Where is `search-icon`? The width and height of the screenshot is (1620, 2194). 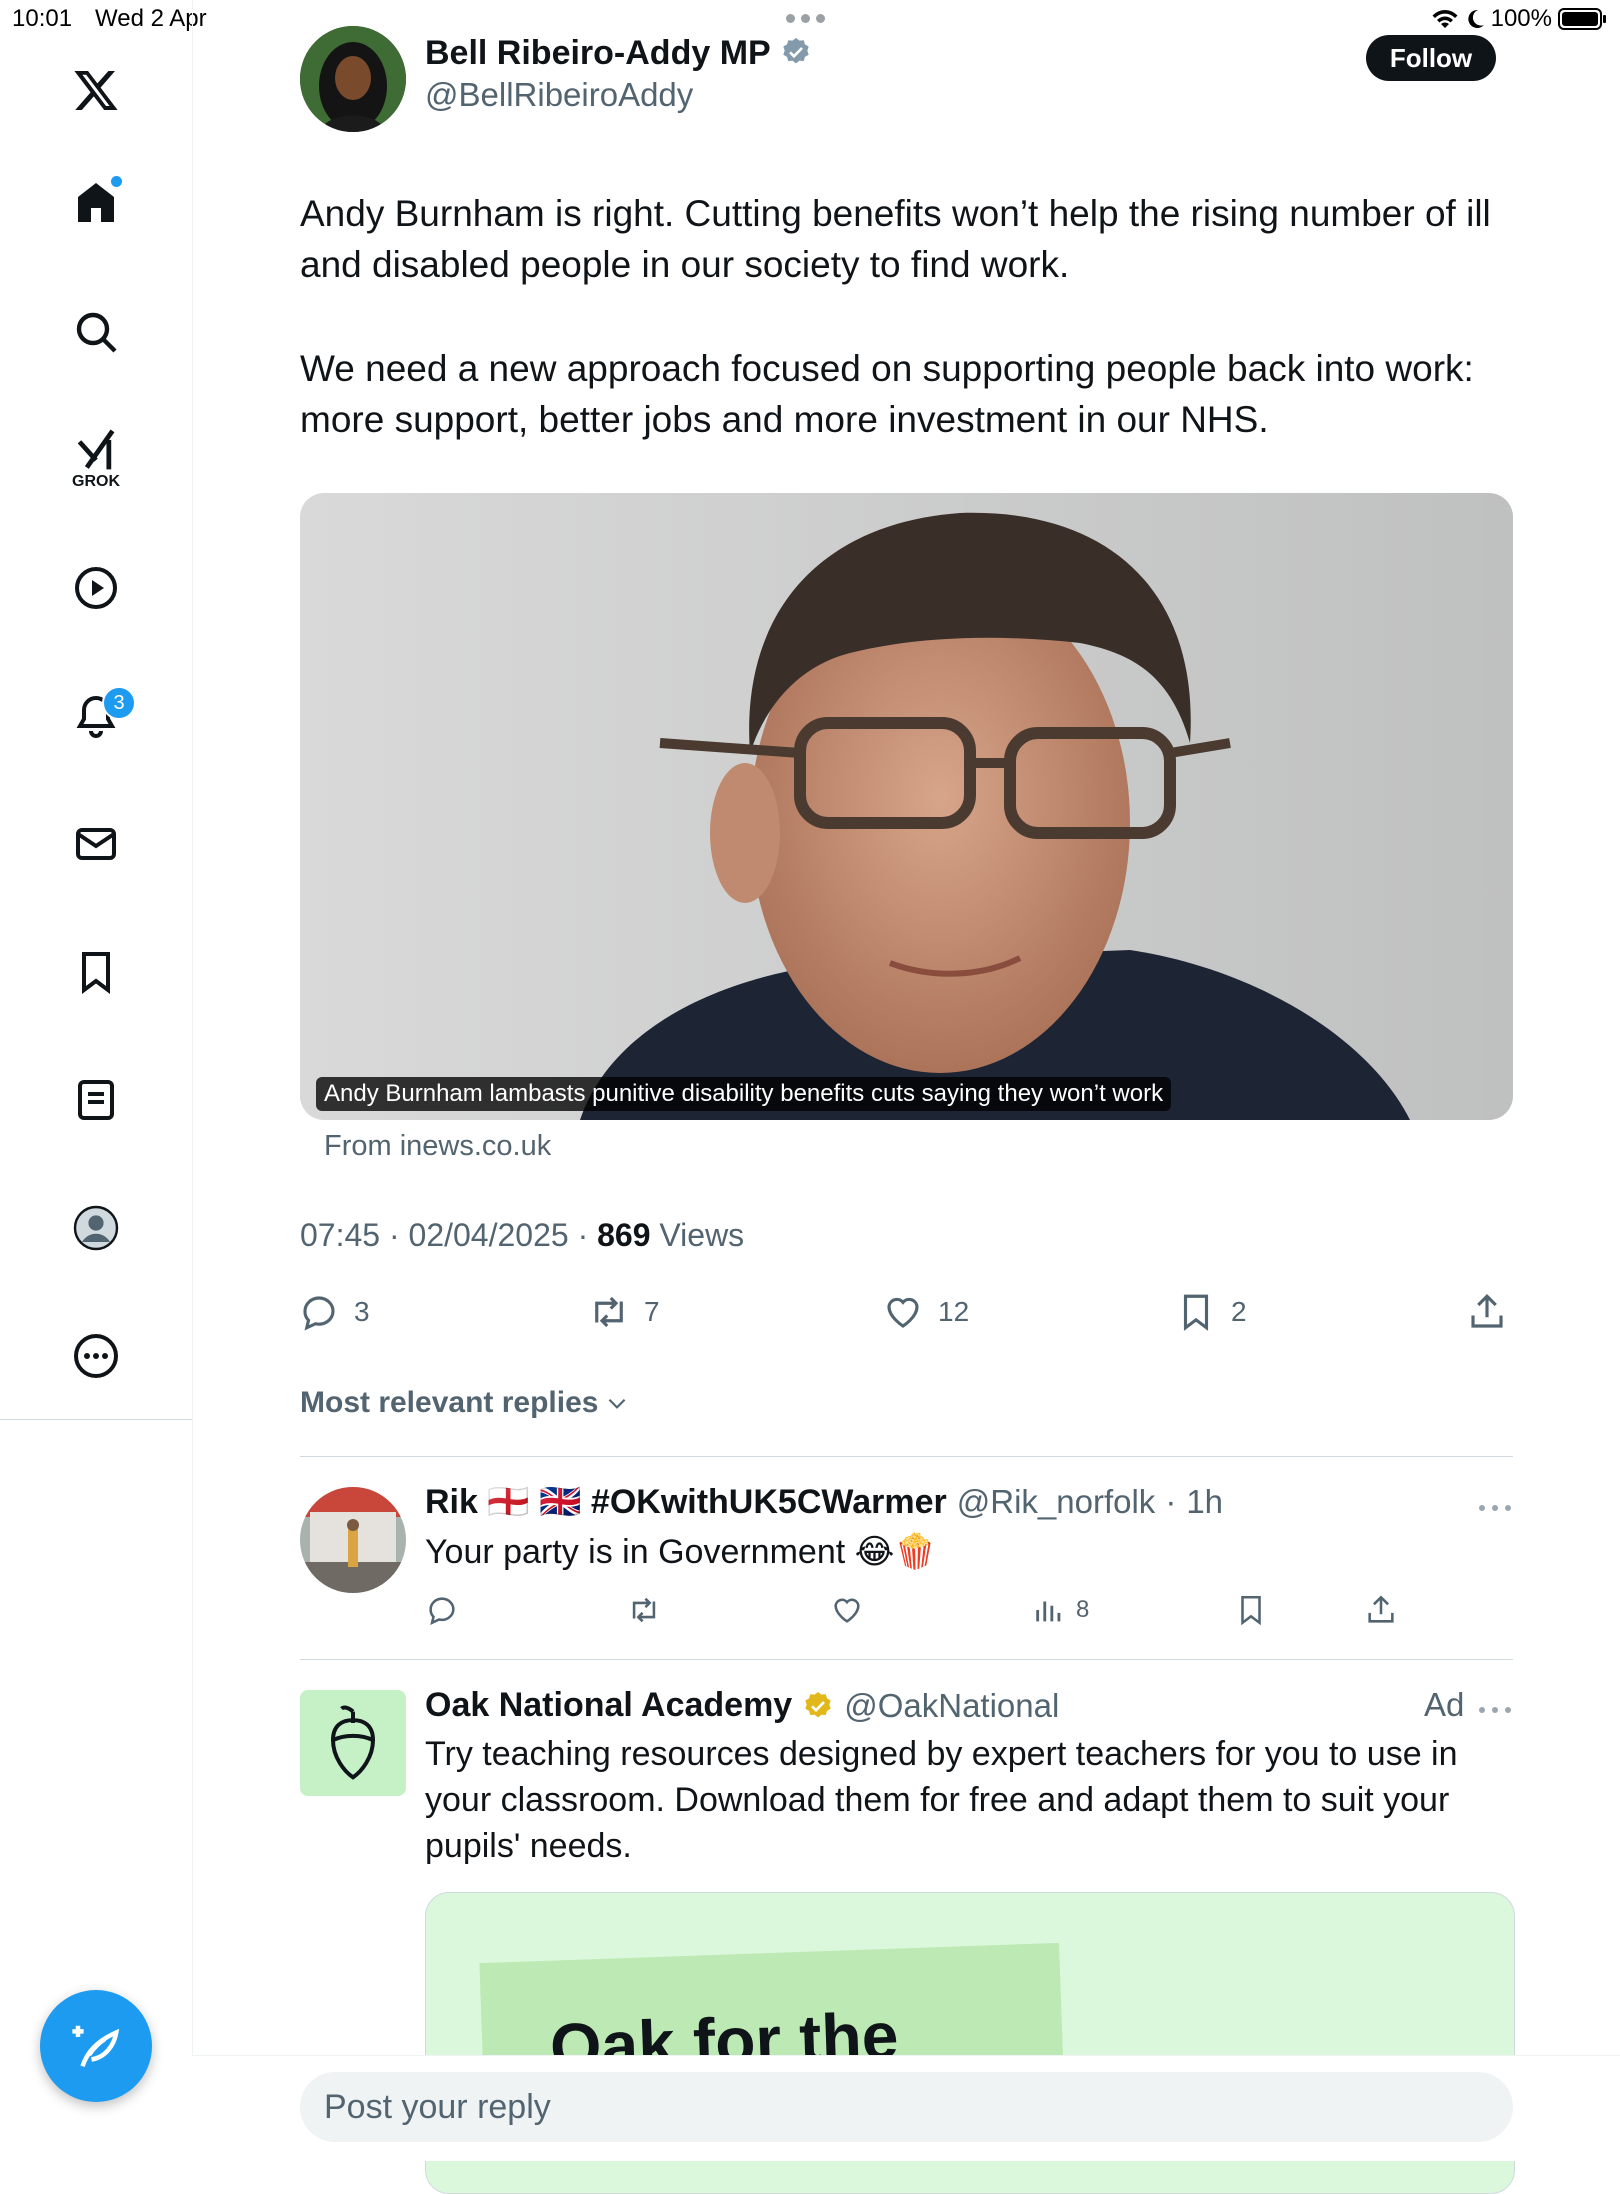 search-icon is located at coordinates (96, 332).